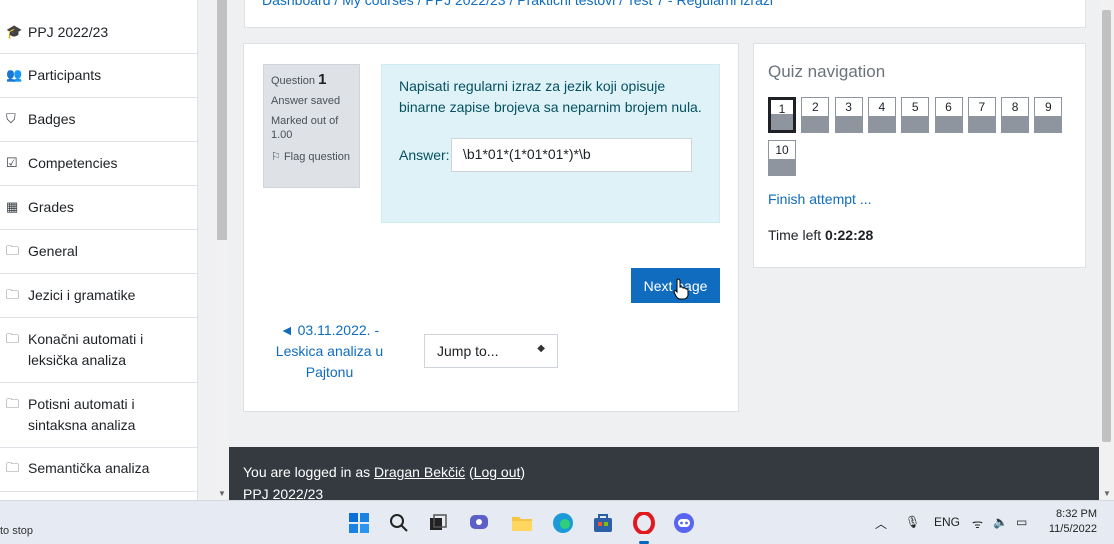 This screenshot has width=1114, height=544. What do you see at coordinates (222, 250) in the screenshot?
I see `sidebar-scrollbar: ▼` at bounding box center [222, 250].